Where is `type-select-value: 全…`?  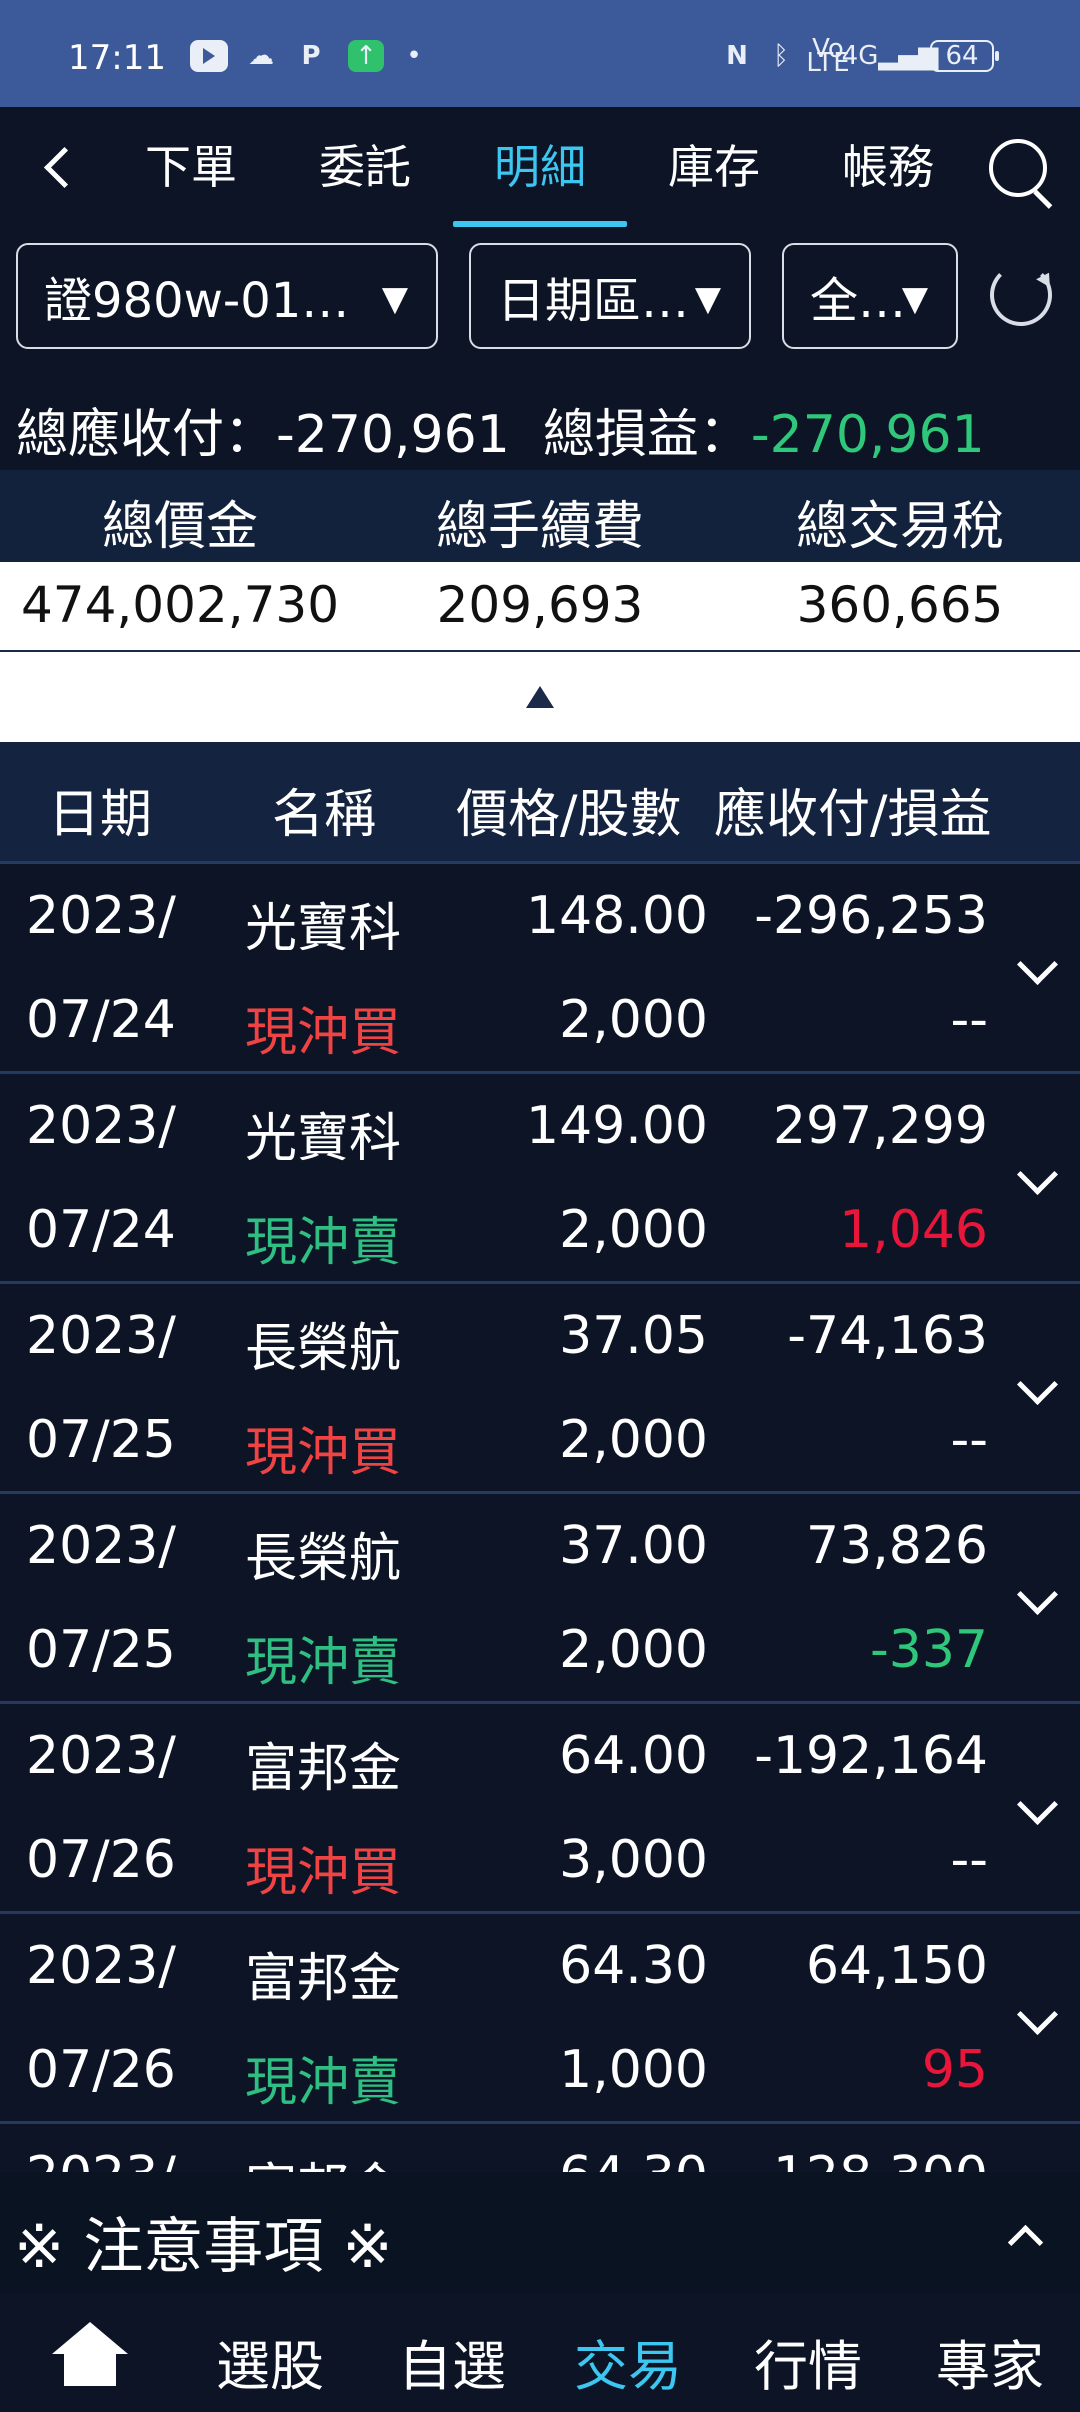 type-select-value: 全… is located at coordinates (858, 301).